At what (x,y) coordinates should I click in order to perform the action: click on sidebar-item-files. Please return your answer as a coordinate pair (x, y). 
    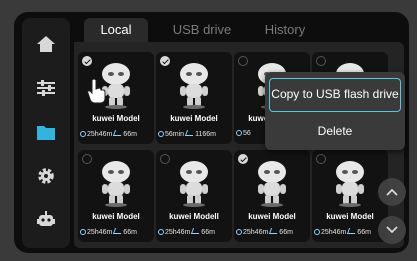
    Looking at the image, I should click on (46, 132).